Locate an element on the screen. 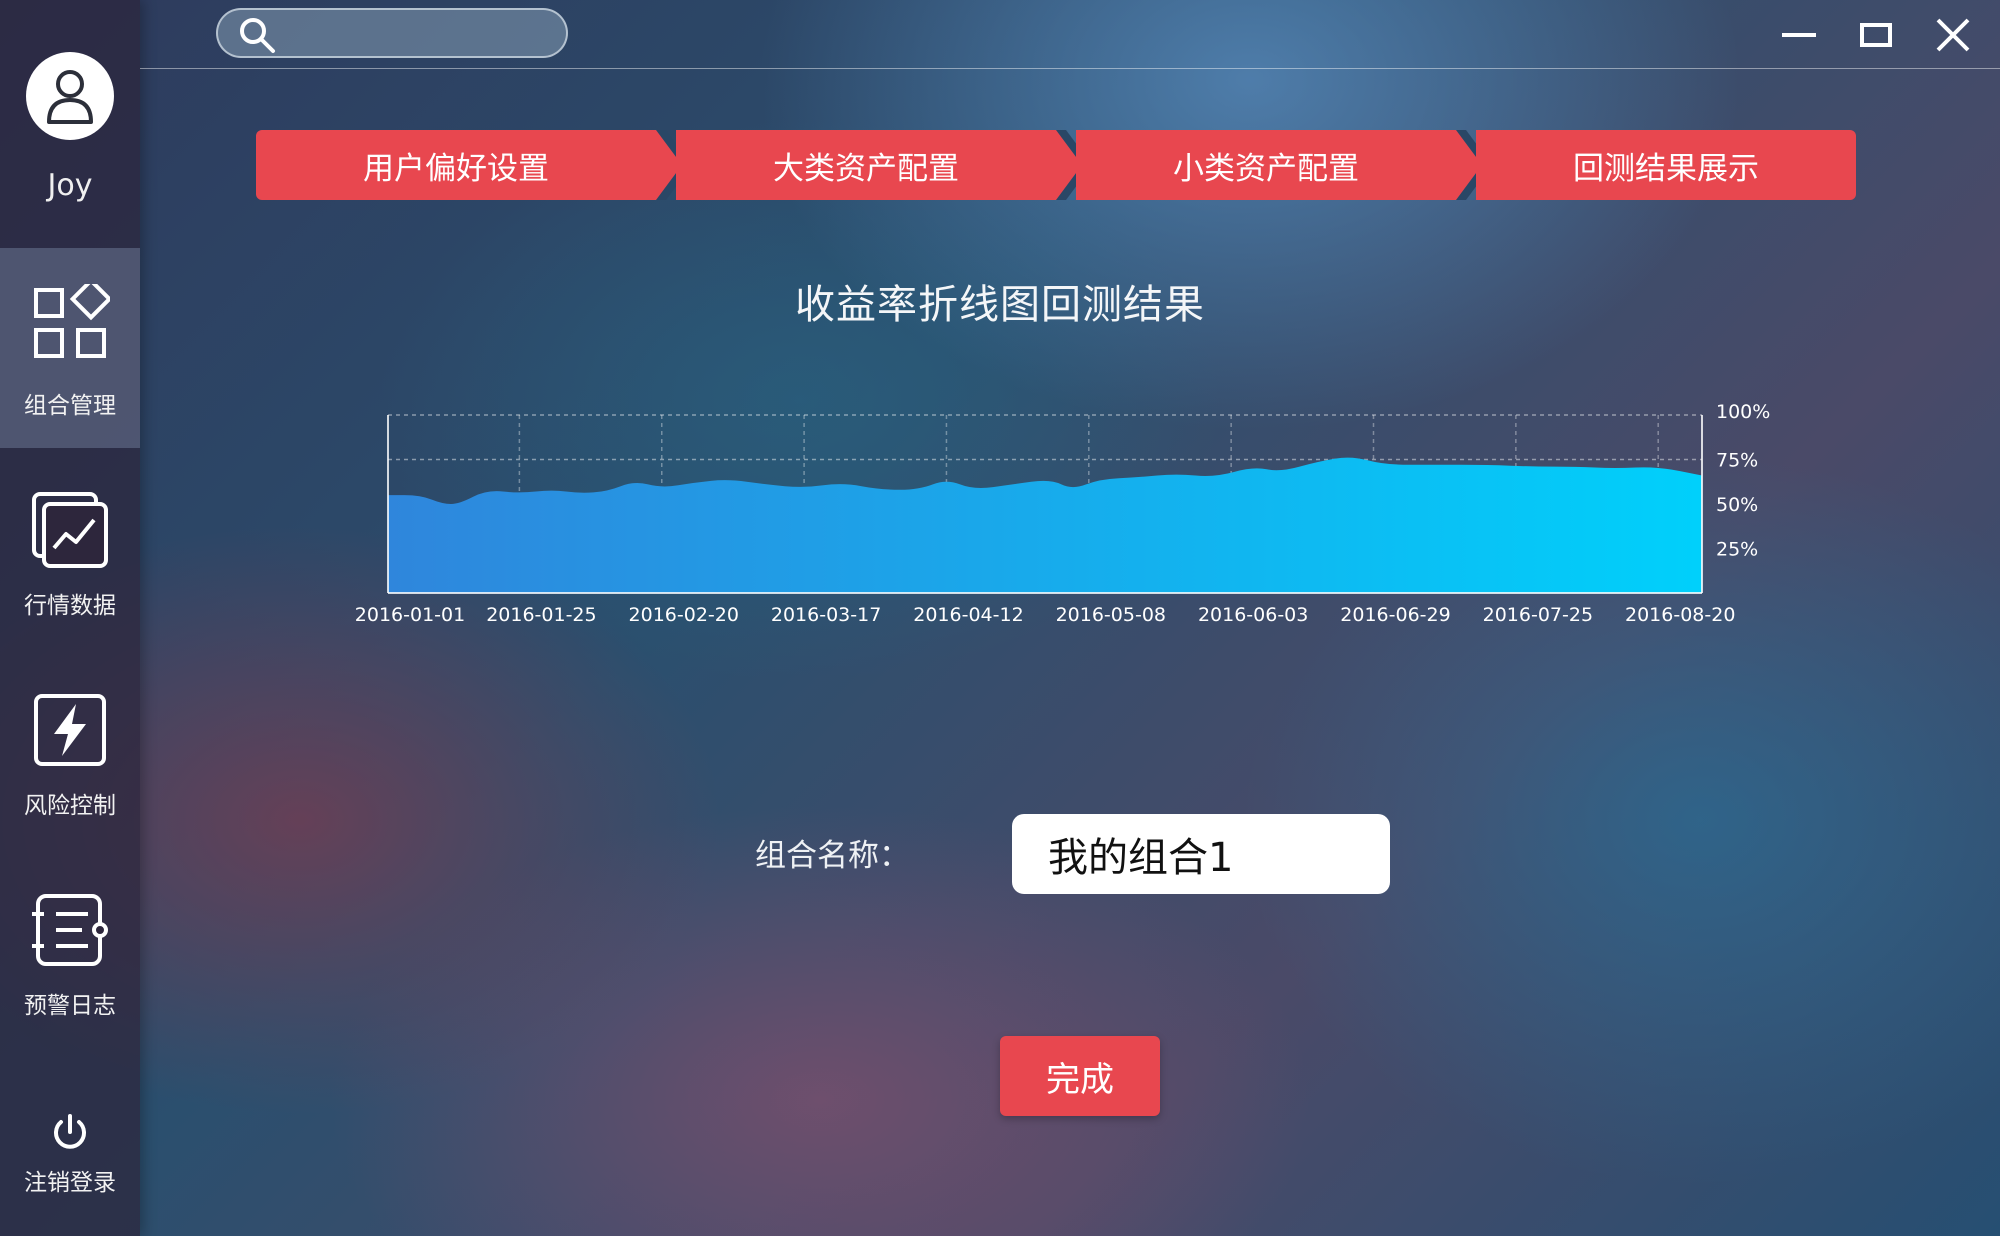 This screenshot has height=1236, width=2000. log-list-icon is located at coordinates (70, 930).